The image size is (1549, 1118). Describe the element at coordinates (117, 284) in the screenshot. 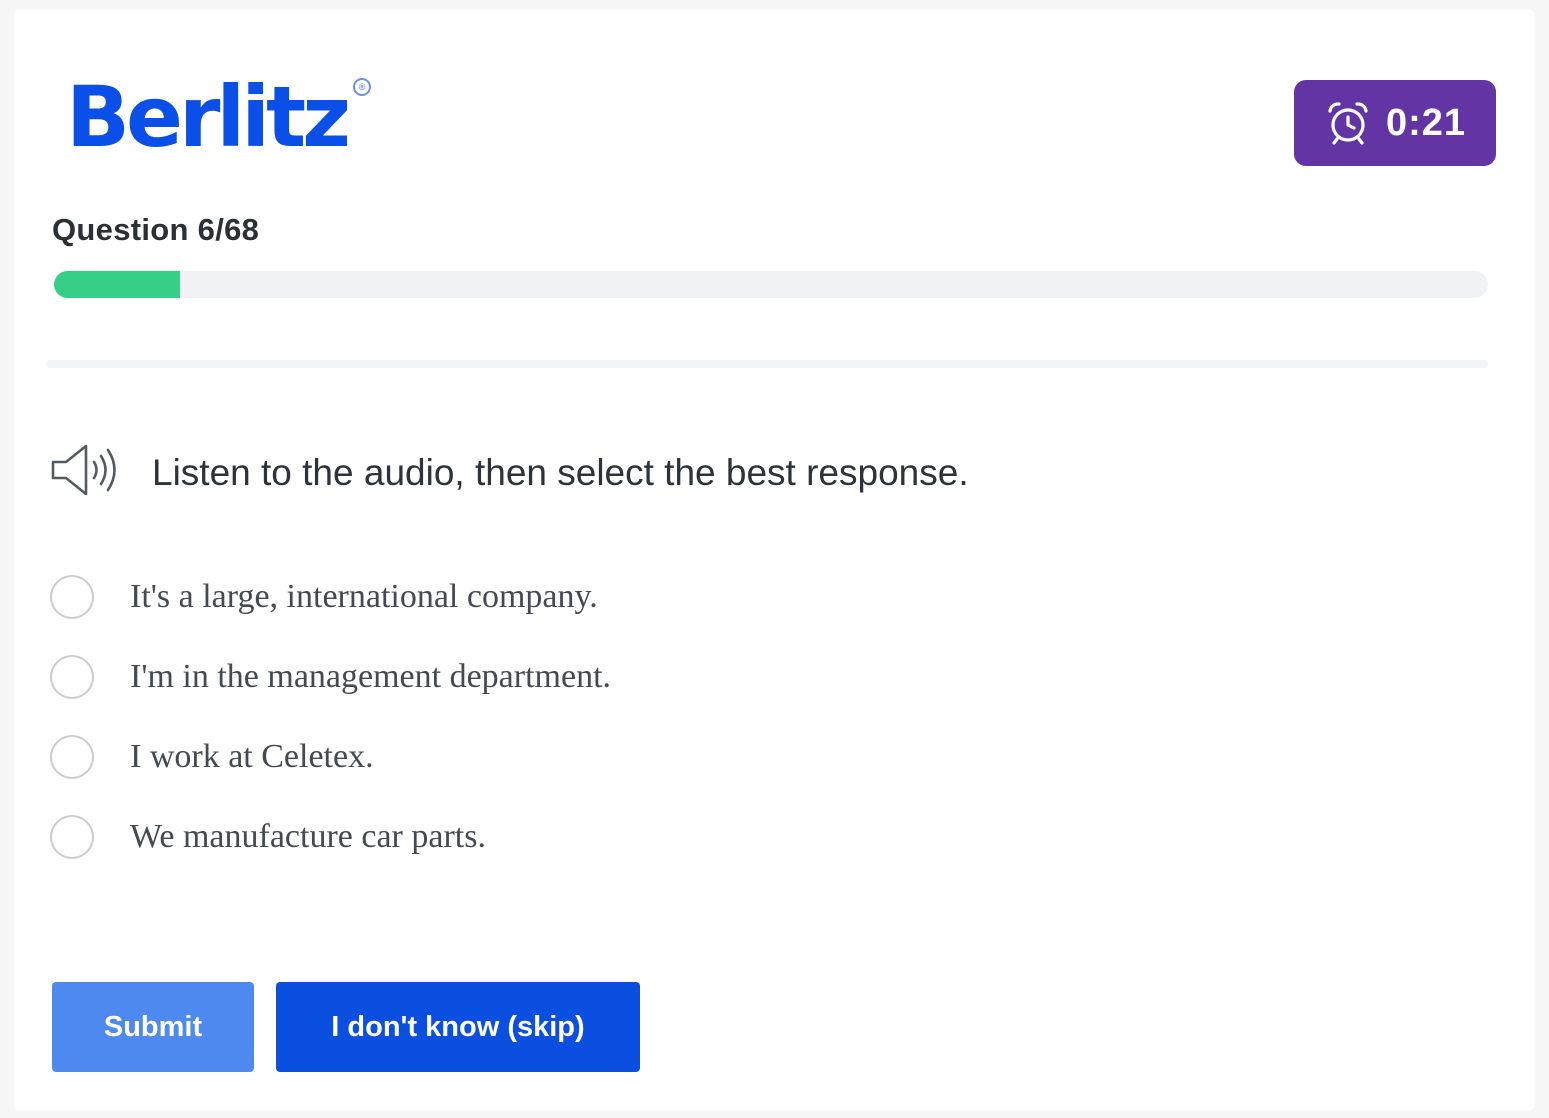

I see `progress-bar-fill` at that location.